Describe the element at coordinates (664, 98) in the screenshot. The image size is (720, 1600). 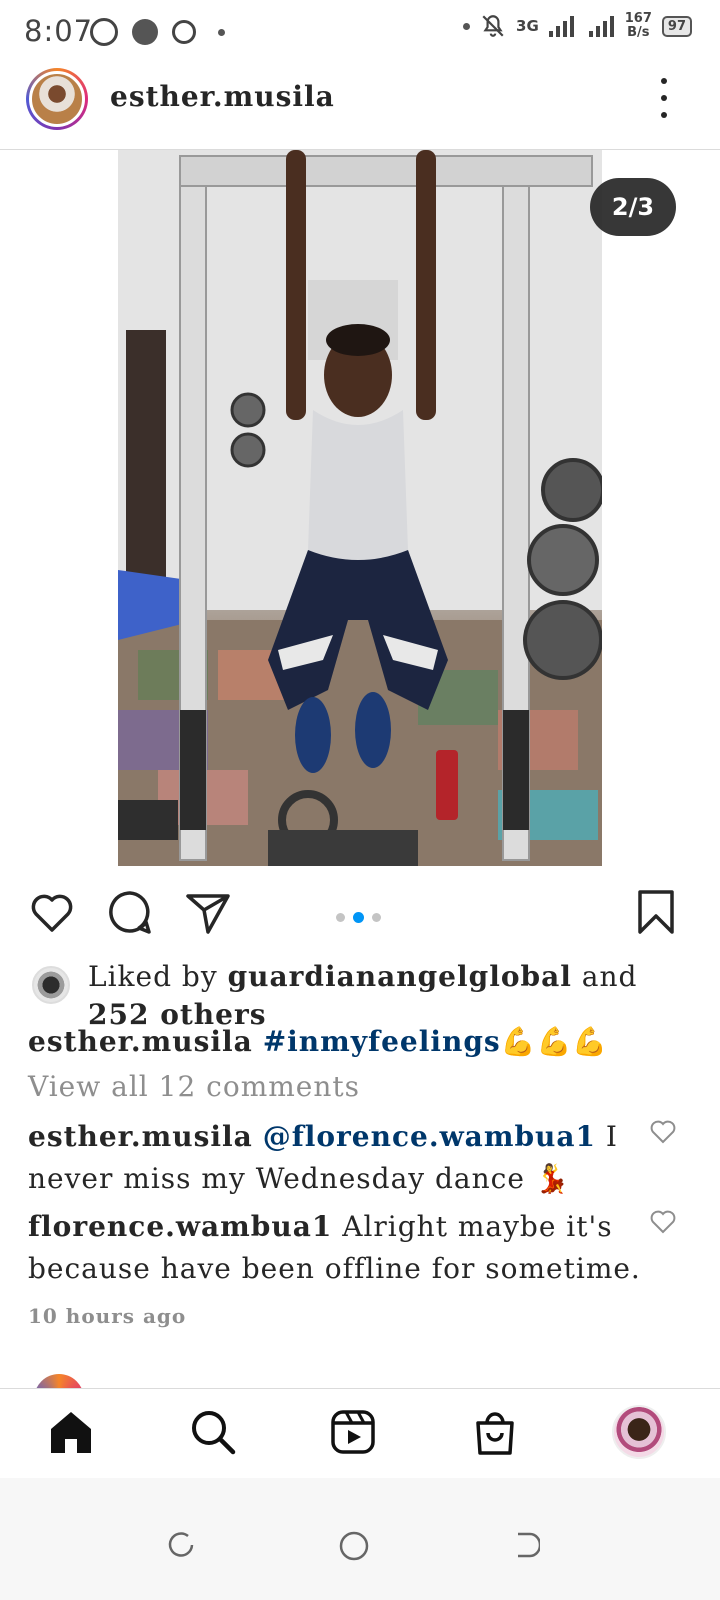
I see `more-vertical-icon` at that location.